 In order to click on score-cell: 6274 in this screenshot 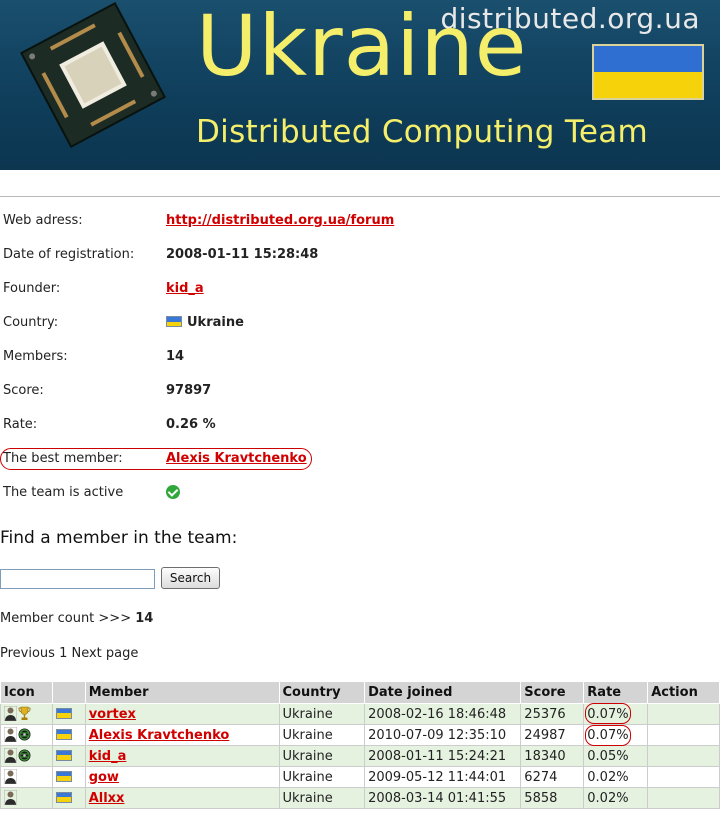, I will do `click(552, 777)`.